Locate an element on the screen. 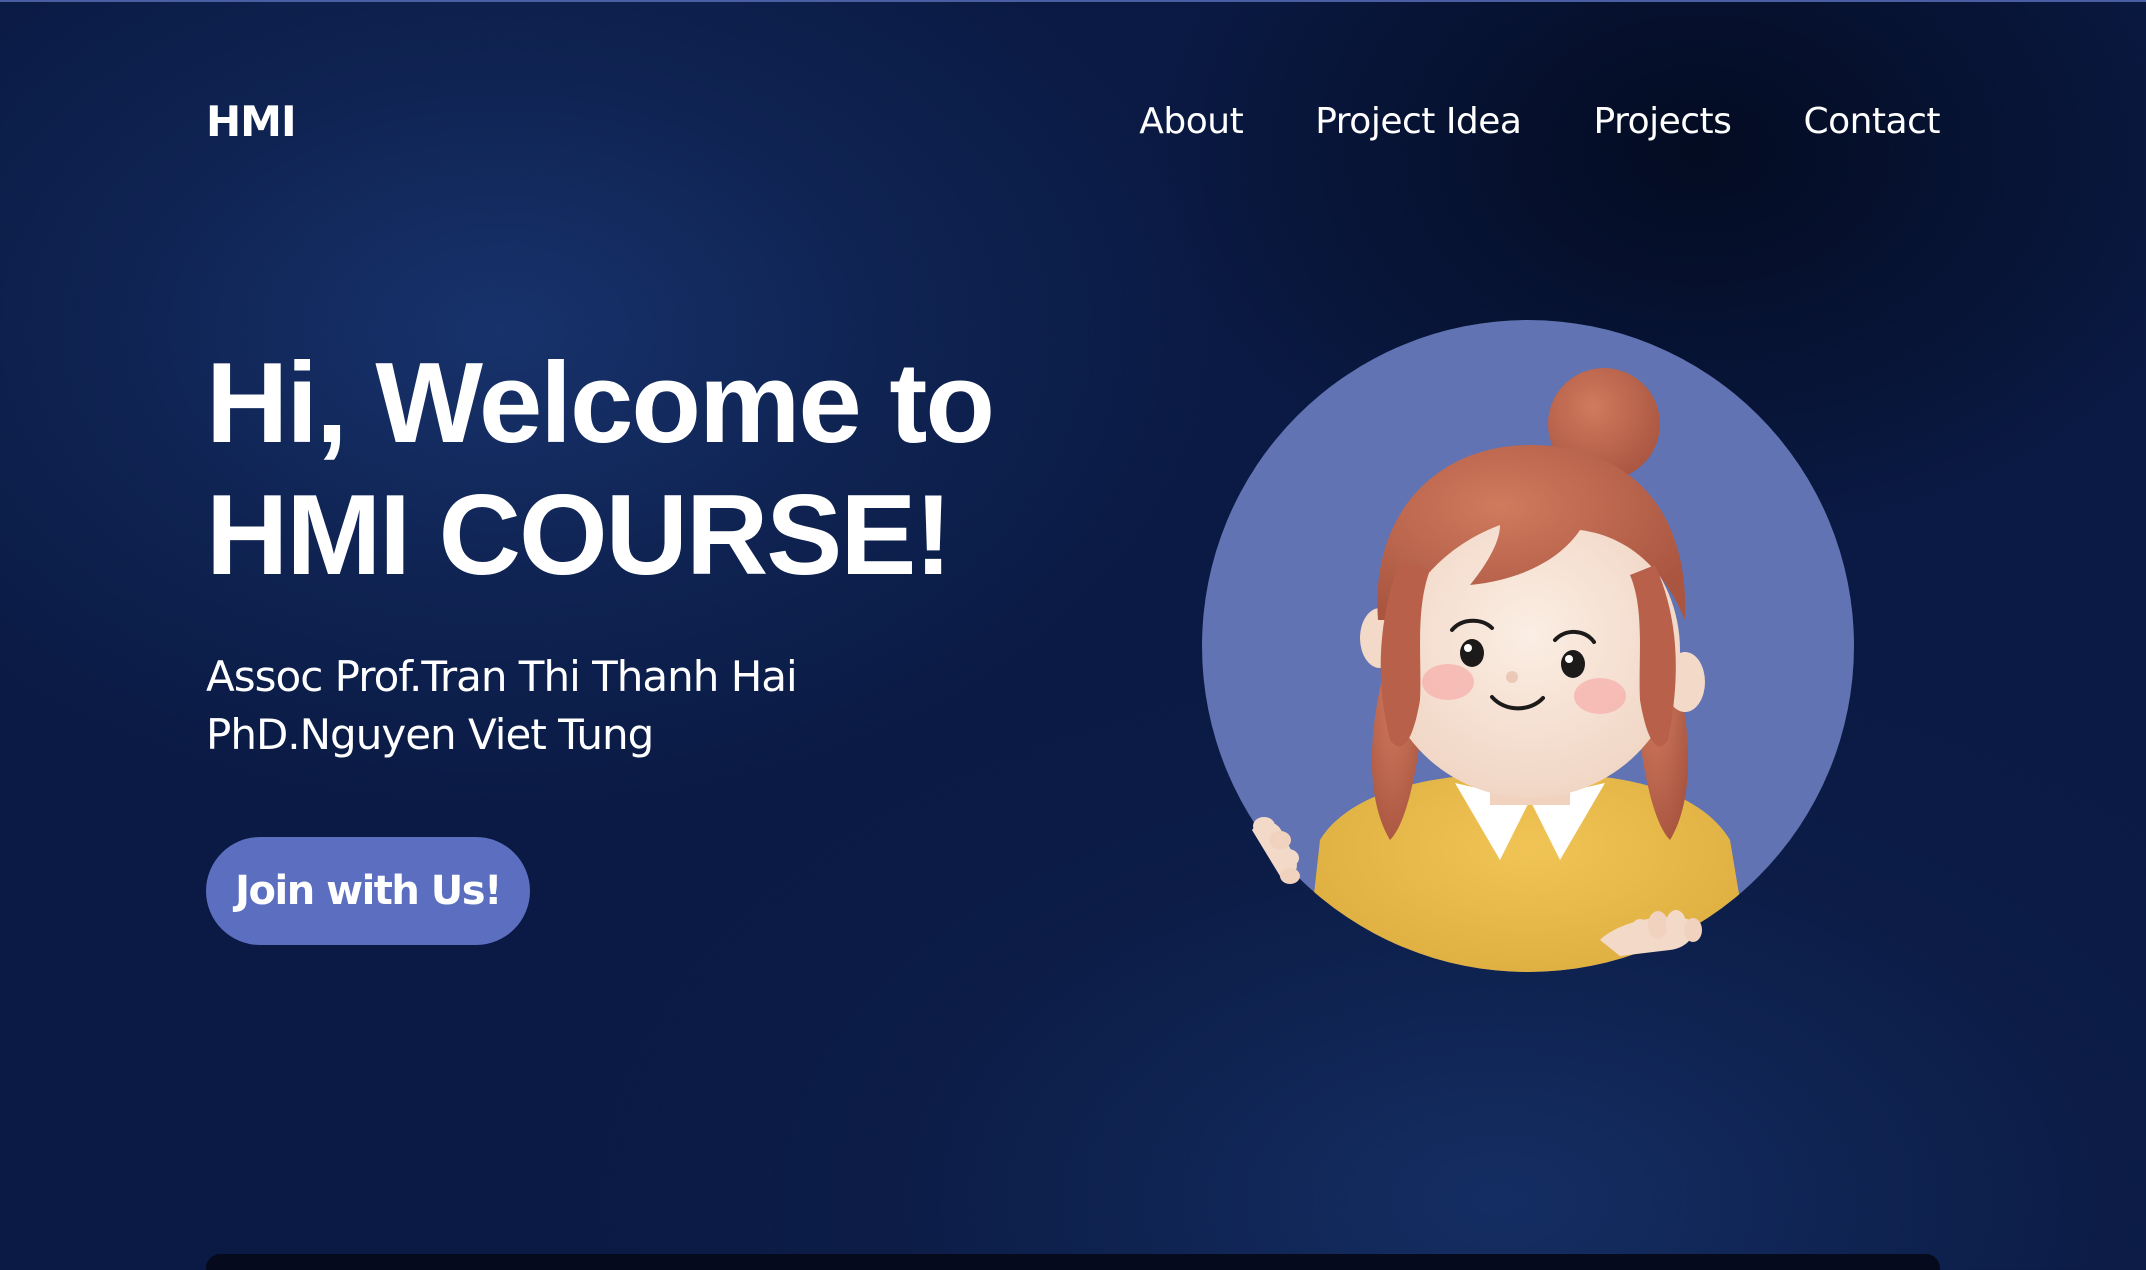  nav-links: About Project Idea Projects Contact is located at coordinates (1539, 121).